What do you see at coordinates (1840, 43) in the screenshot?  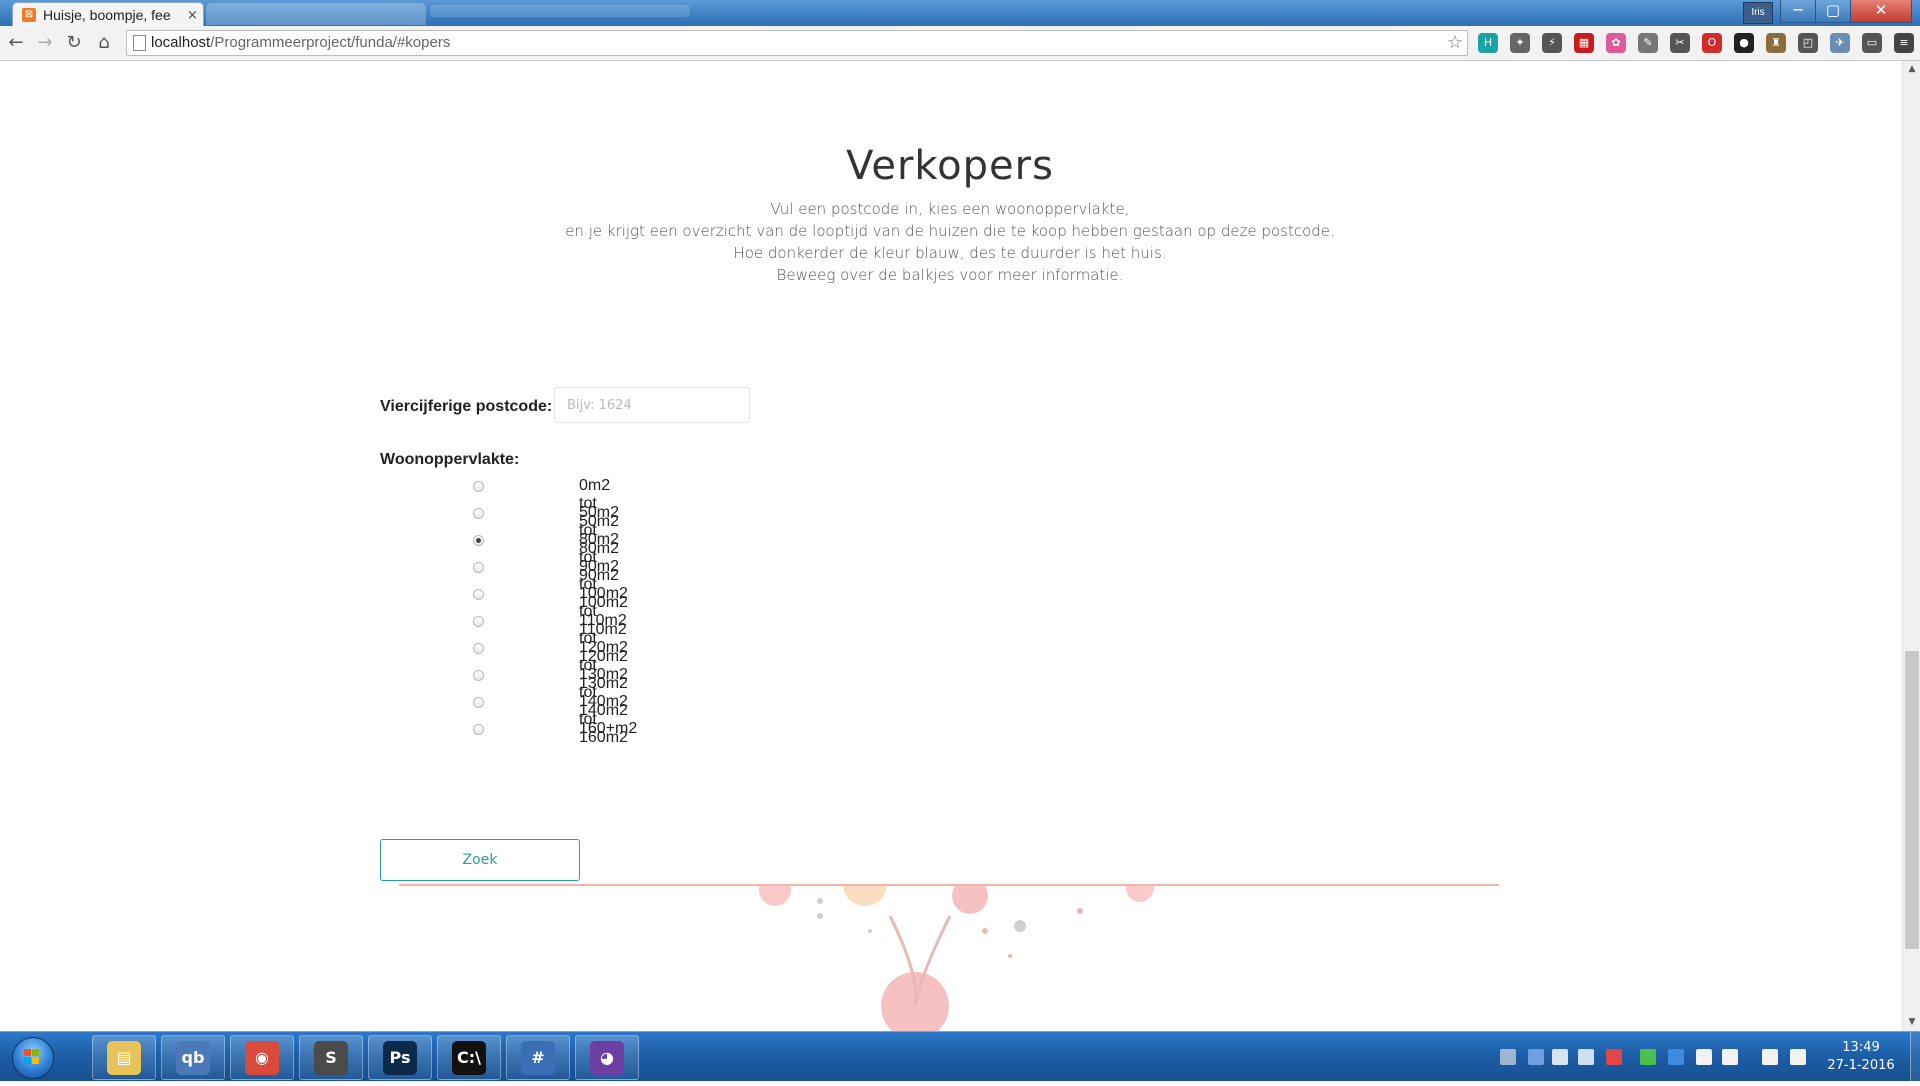 I see `ext-12-icon: ✈` at bounding box center [1840, 43].